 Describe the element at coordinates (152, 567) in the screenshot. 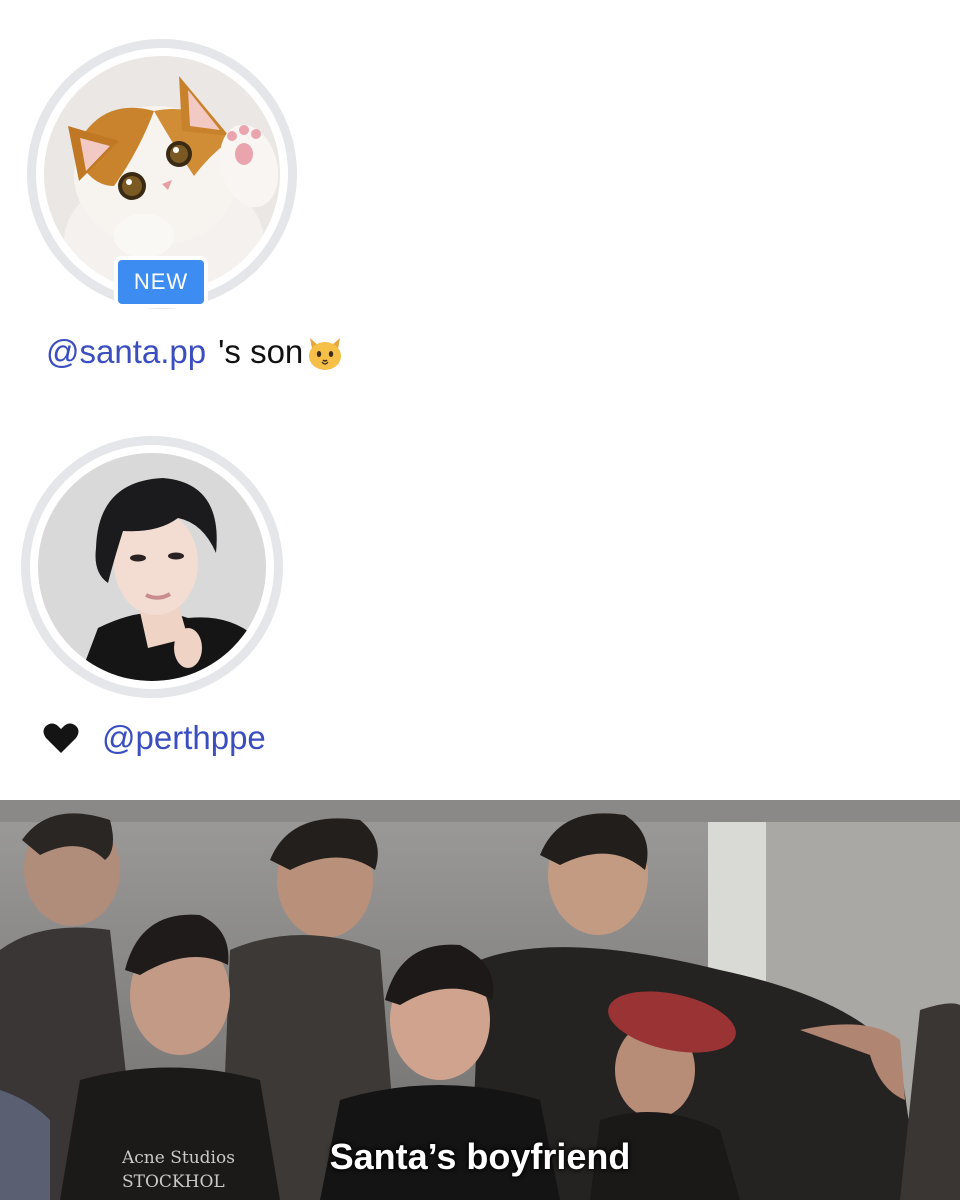

I see `avatar-person` at that location.